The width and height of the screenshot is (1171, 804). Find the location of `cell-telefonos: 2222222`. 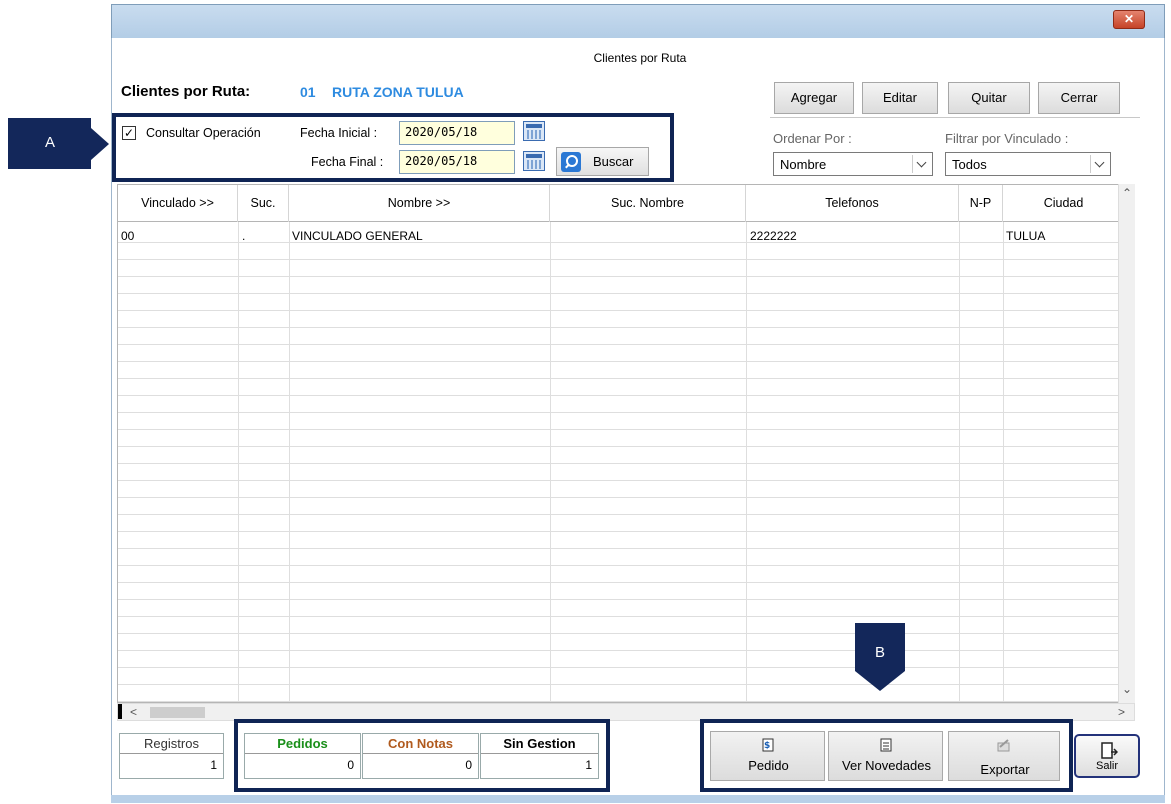

cell-telefonos: 2222222 is located at coordinates (773, 236).